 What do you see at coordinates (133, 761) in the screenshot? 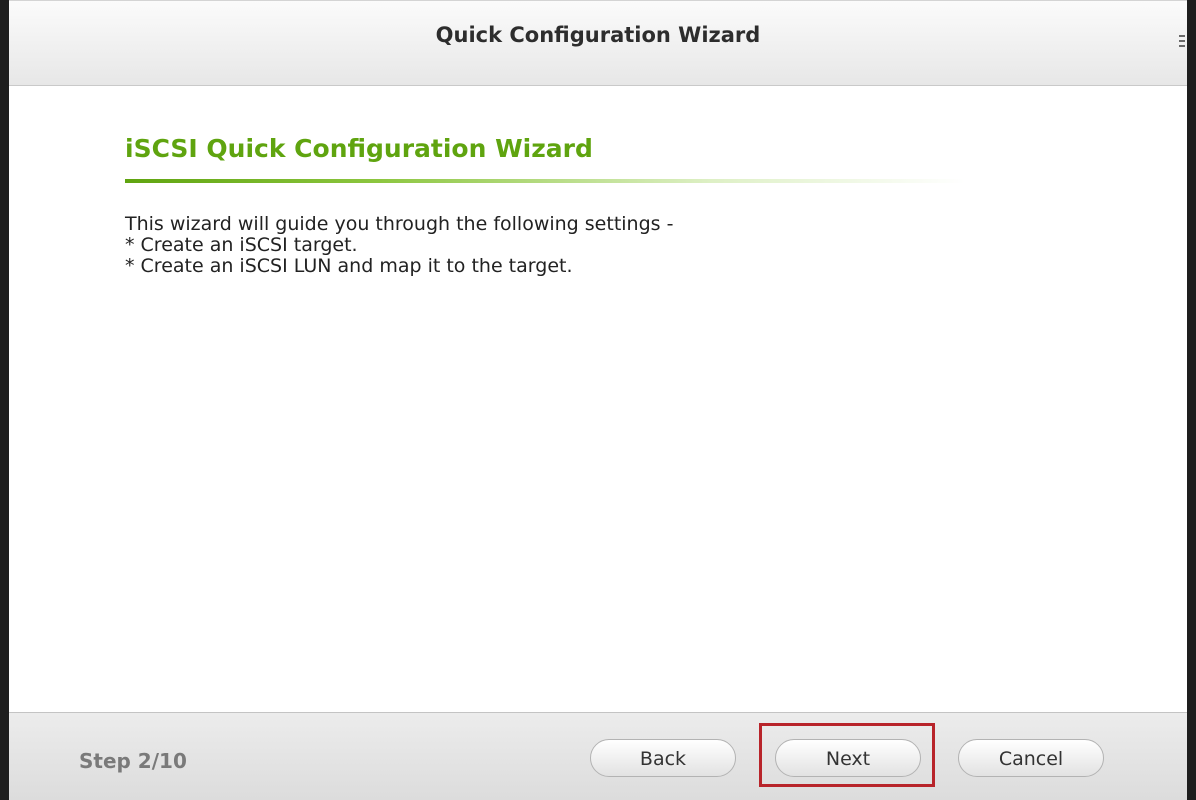
I see `step-indicator: Step 2/10` at bounding box center [133, 761].